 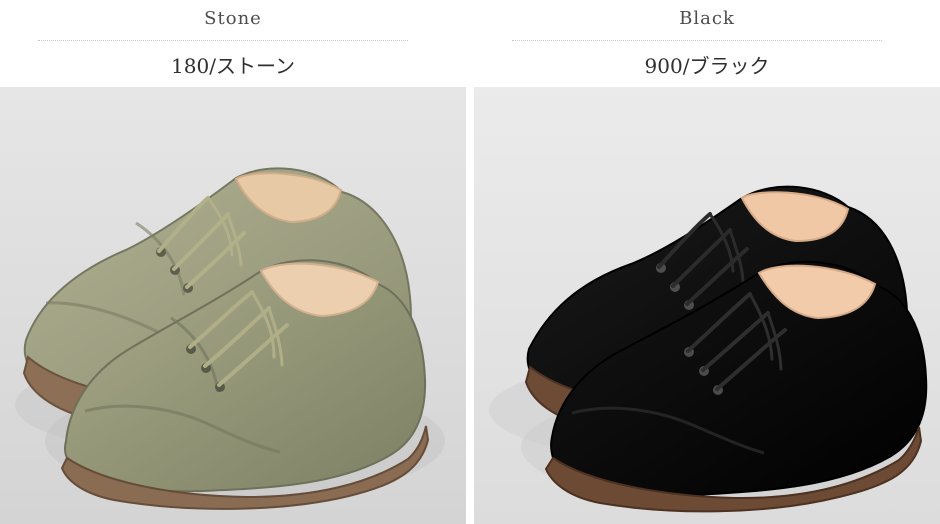 I want to click on stone-label: Stone, so click(x=233, y=18).